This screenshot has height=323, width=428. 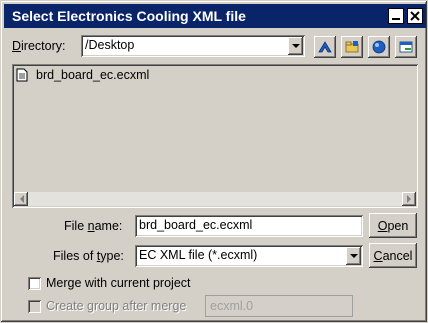 What do you see at coordinates (34, 283) in the screenshot?
I see `merge-checkbox` at bounding box center [34, 283].